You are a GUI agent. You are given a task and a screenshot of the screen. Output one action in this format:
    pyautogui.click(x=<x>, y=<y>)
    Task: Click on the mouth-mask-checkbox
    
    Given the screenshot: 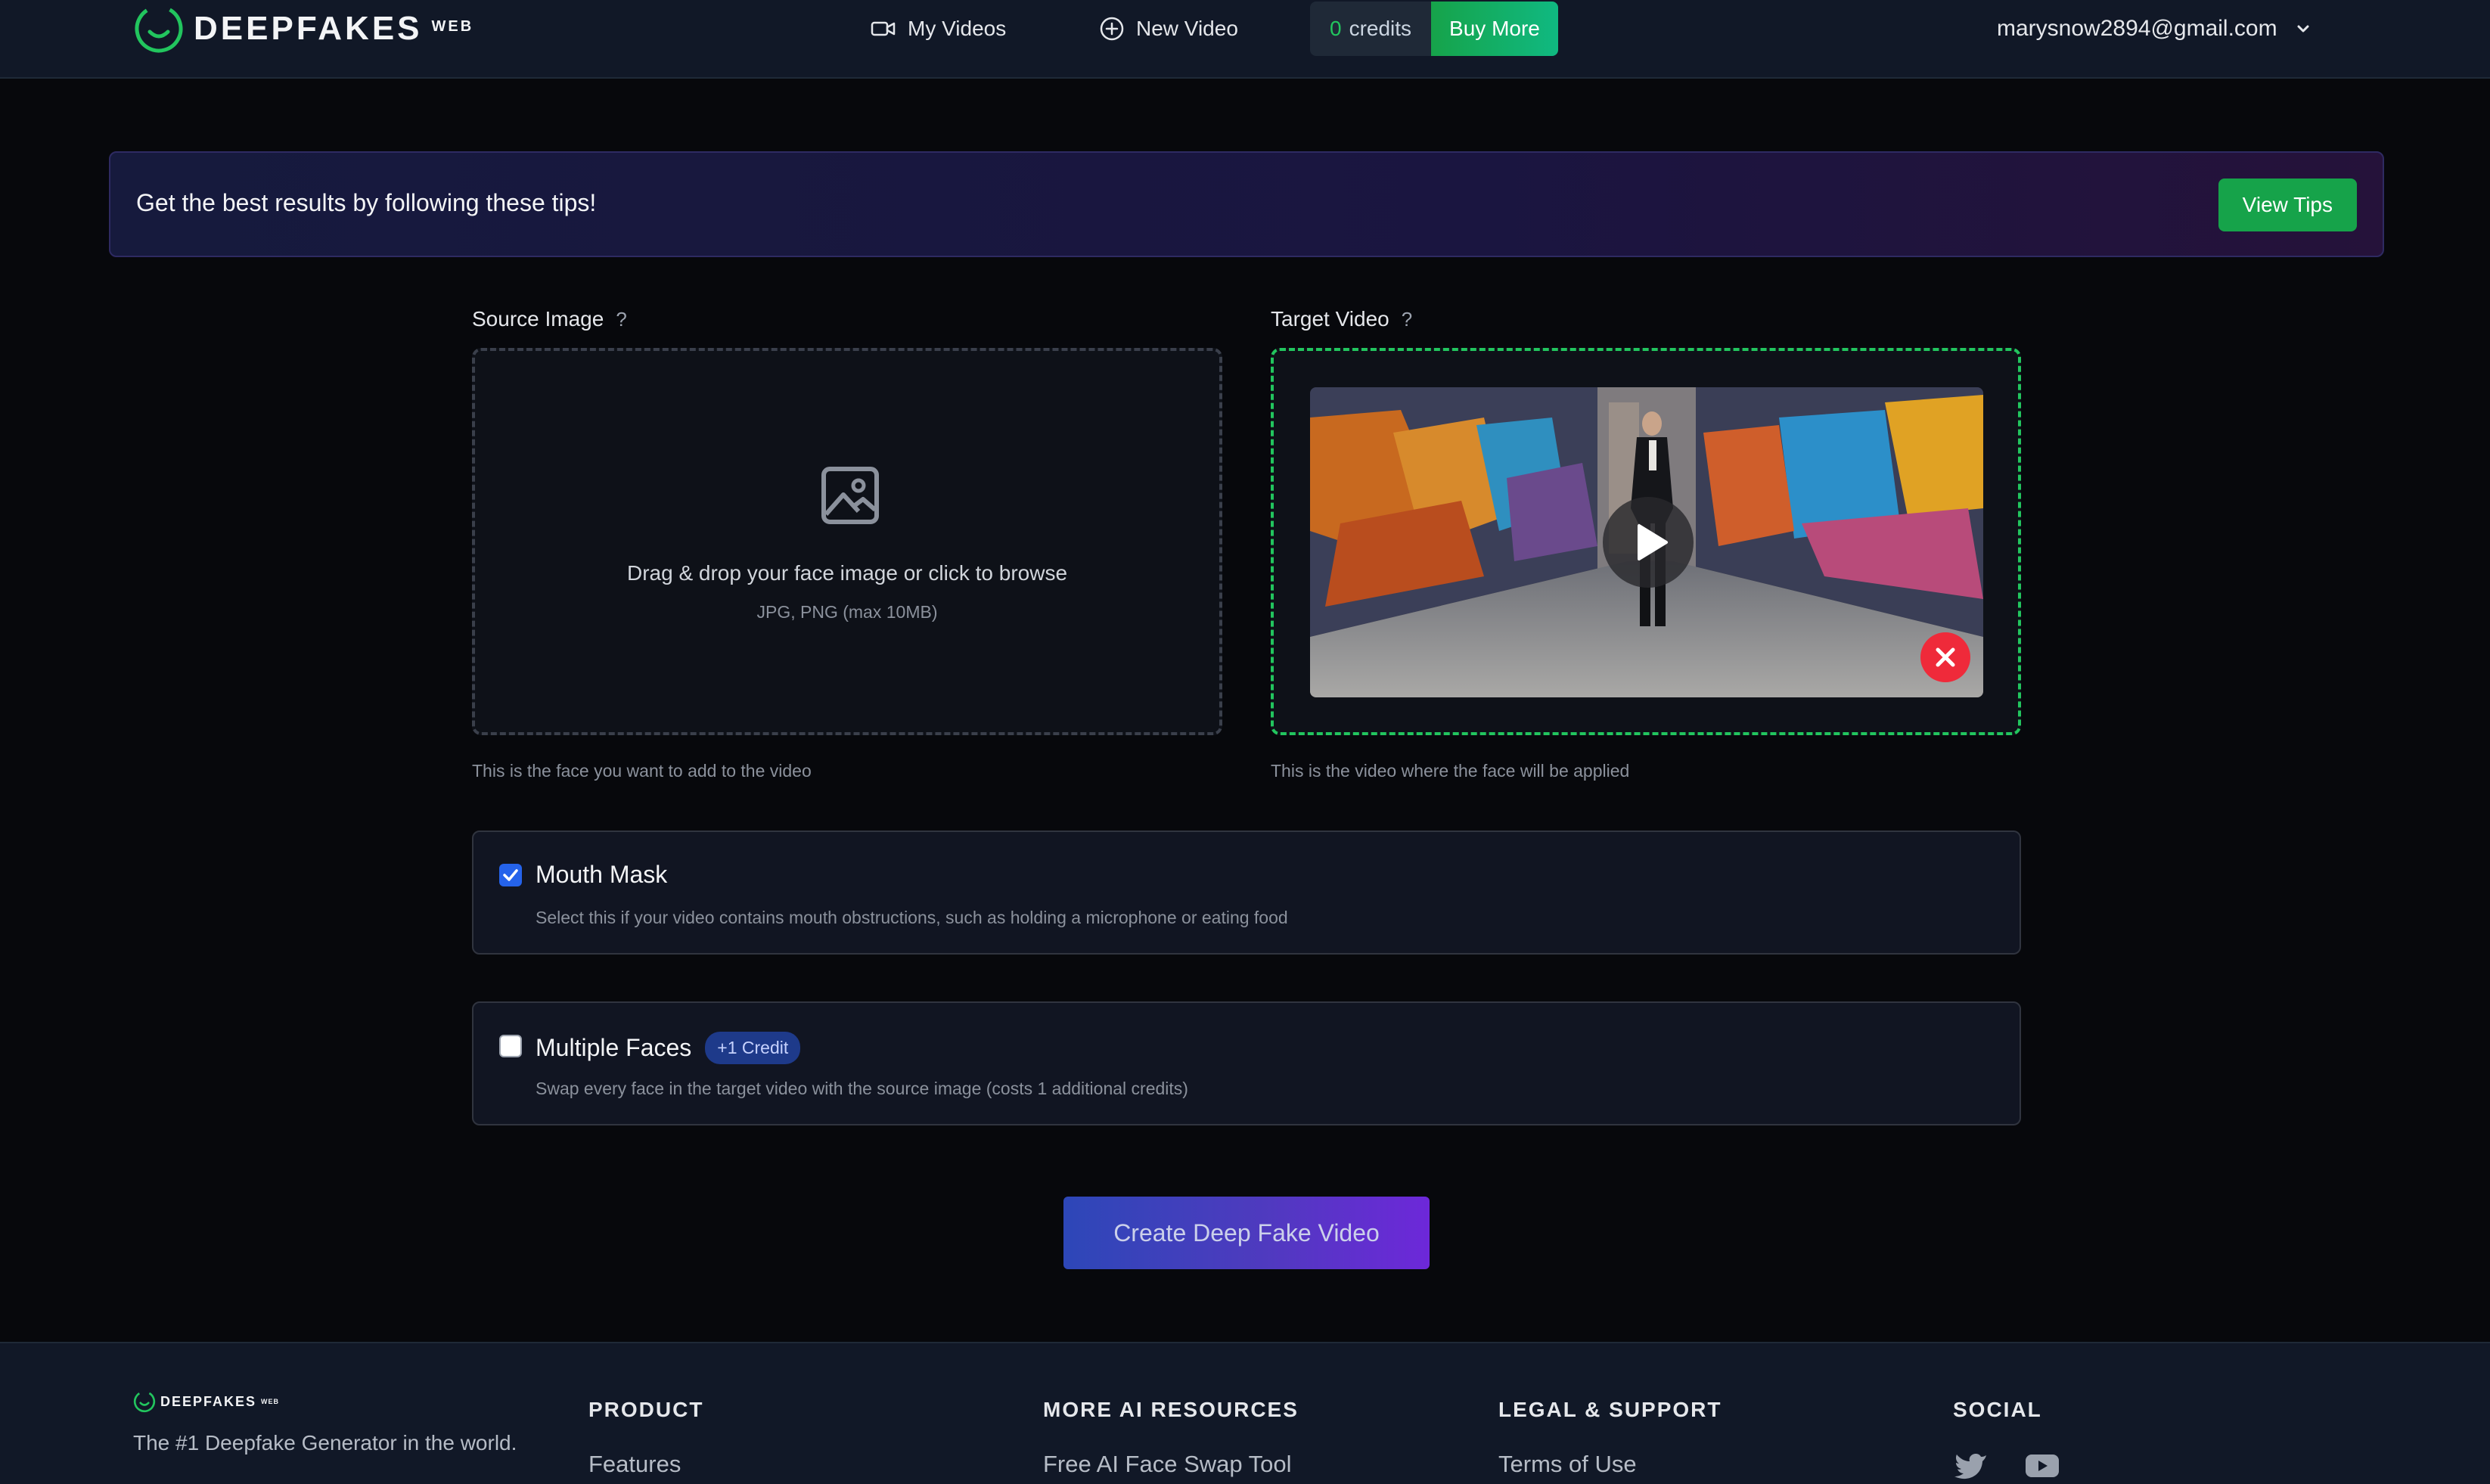 What is the action you would take?
    pyautogui.click(x=511, y=875)
    